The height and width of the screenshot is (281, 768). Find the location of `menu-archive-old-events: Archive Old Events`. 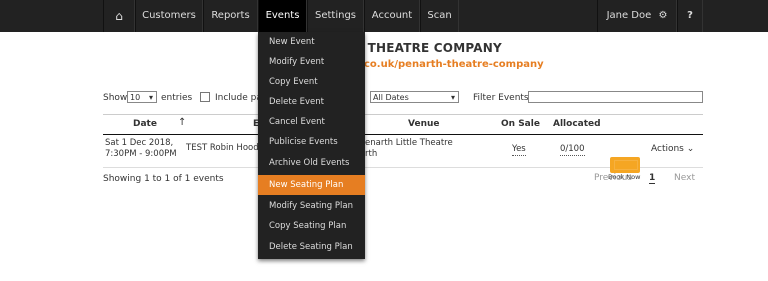

menu-archive-old-events: Archive Old Events is located at coordinates (311, 163).